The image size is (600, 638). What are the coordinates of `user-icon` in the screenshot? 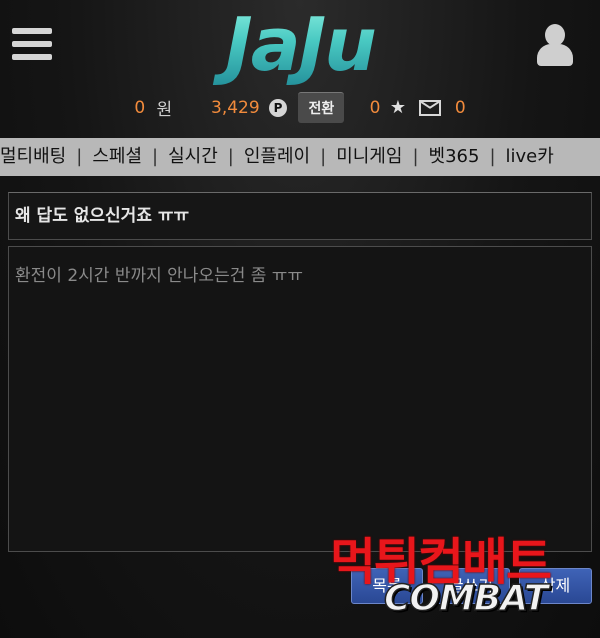 It's located at (555, 45).